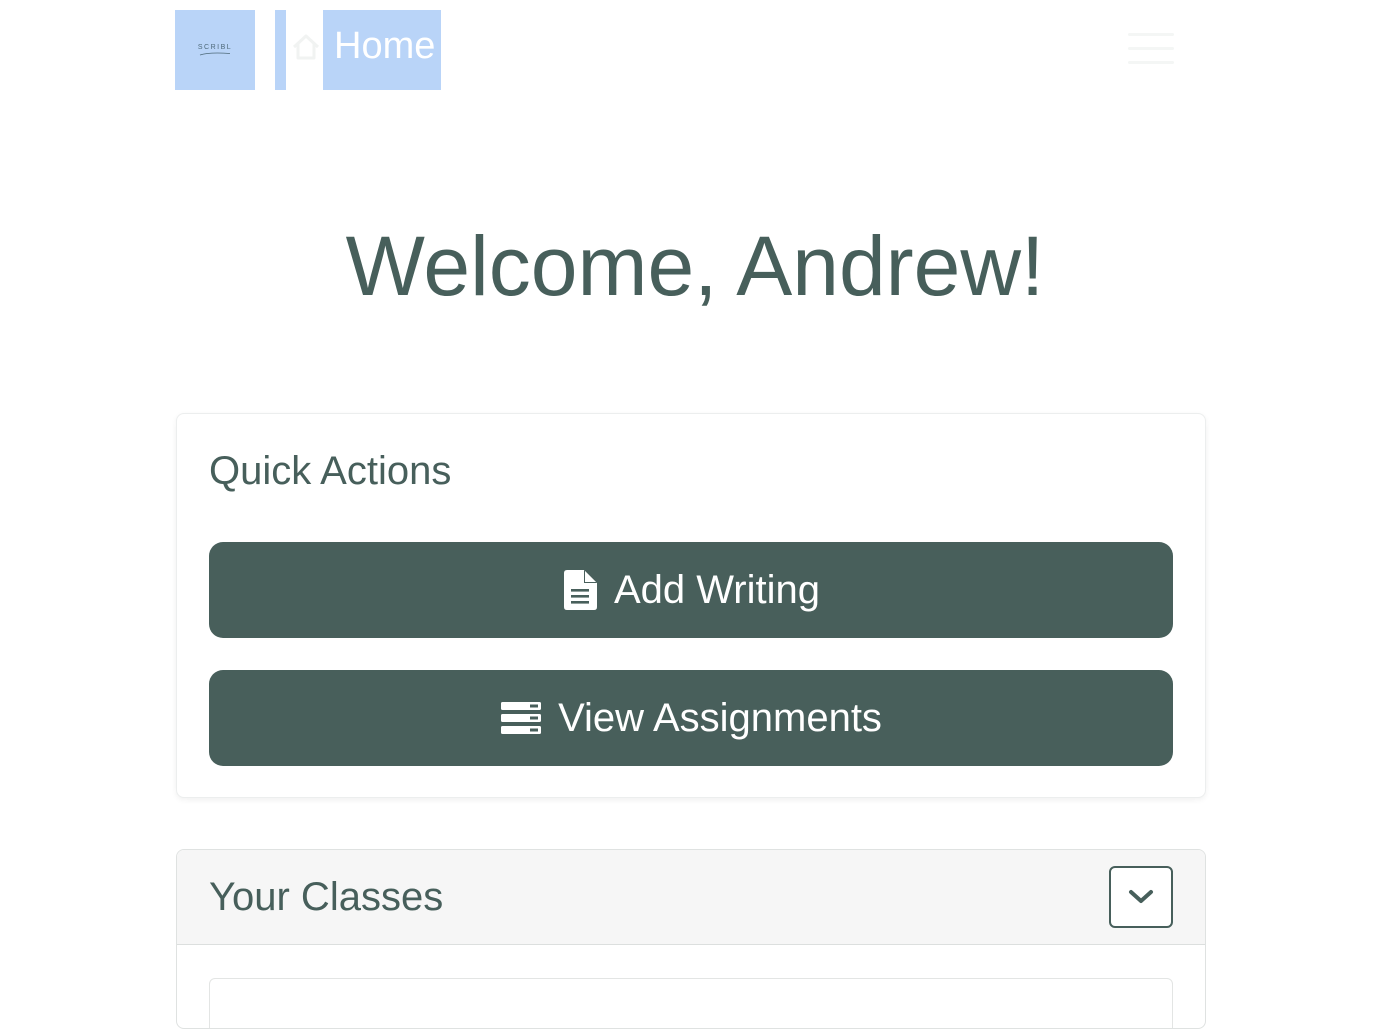 This screenshot has height=1029, width=1390. Describe the element at coordinates (580, 590) in the screenshot. I see `file-text-icon` at that location.